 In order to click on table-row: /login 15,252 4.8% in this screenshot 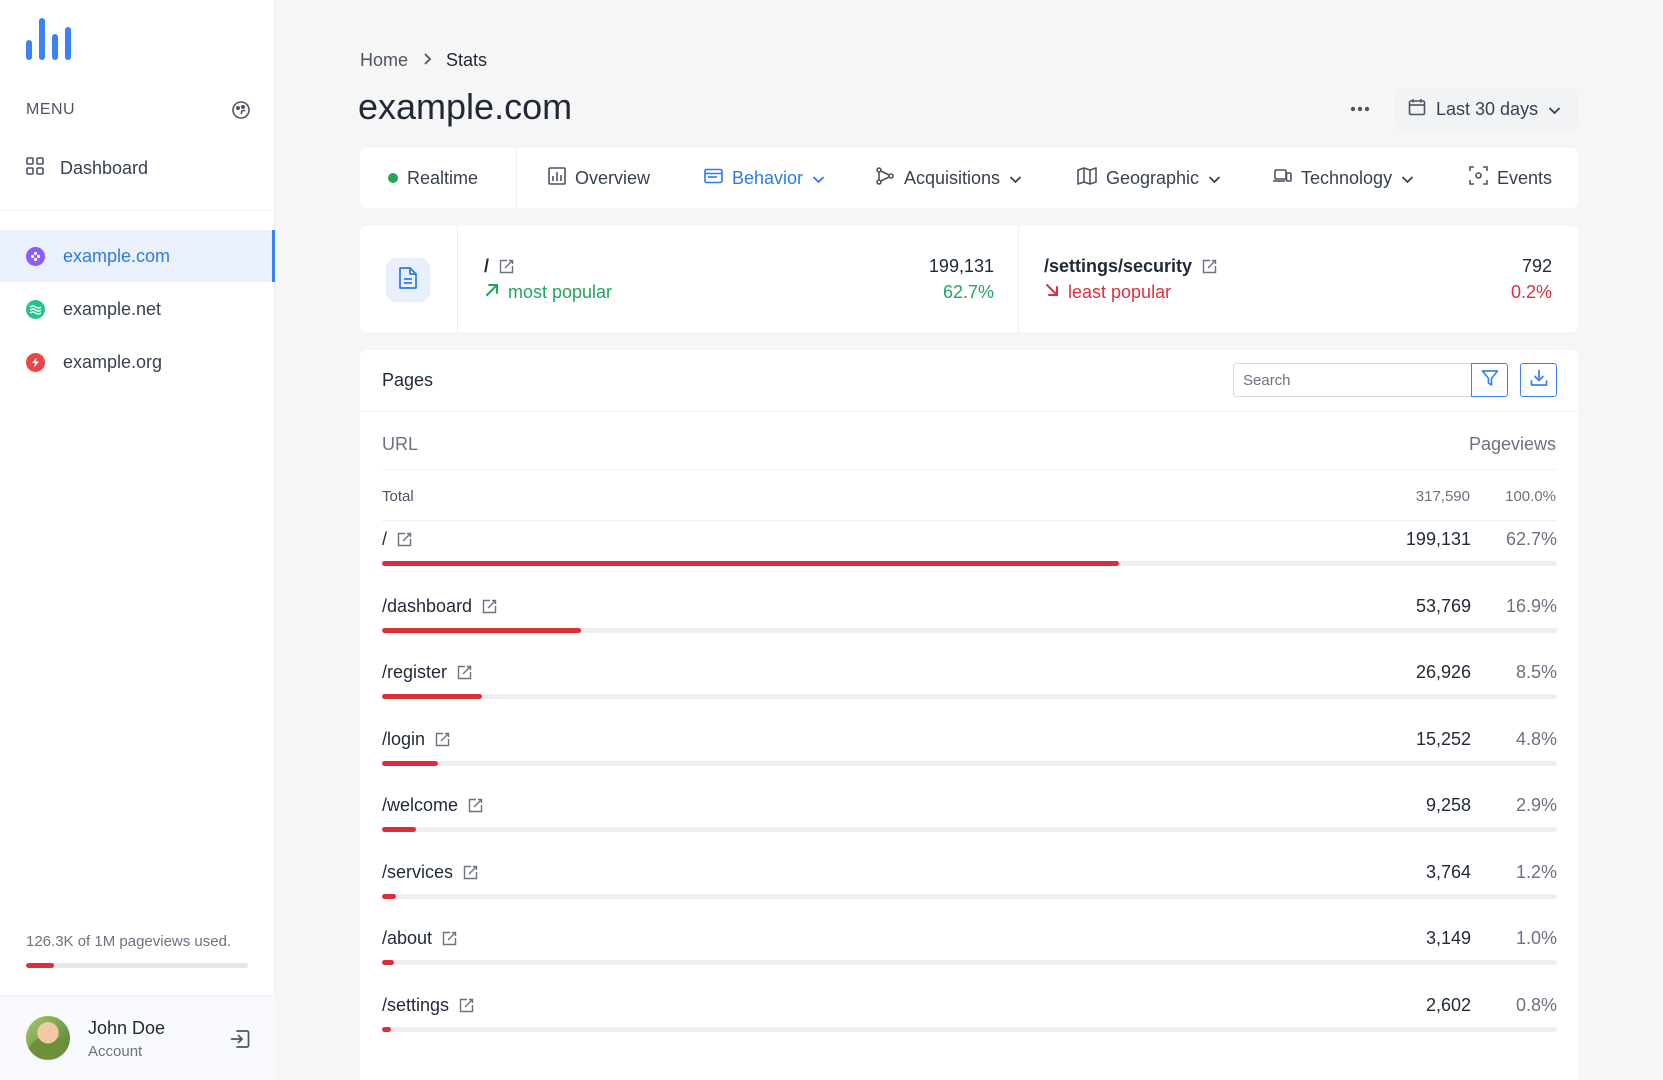, I will do `click(969, 762)`.